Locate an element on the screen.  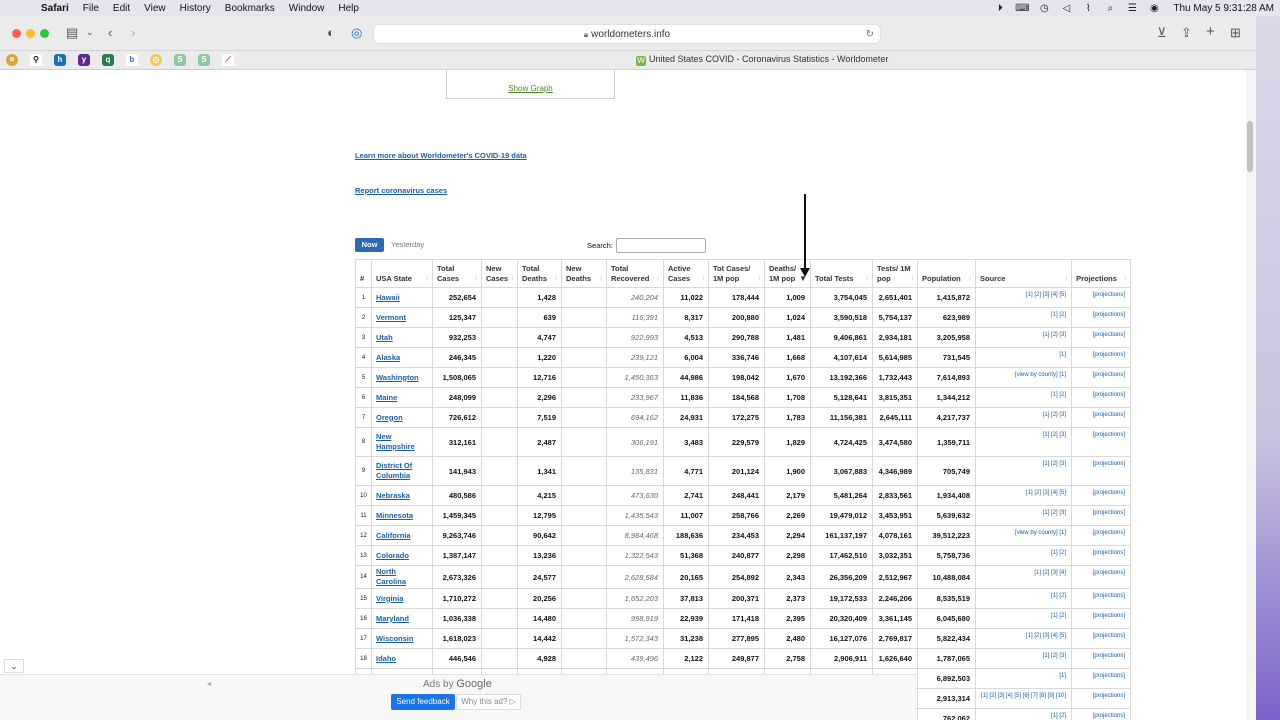
share-icon: ⇪ is located at coordinates (1186, 33).